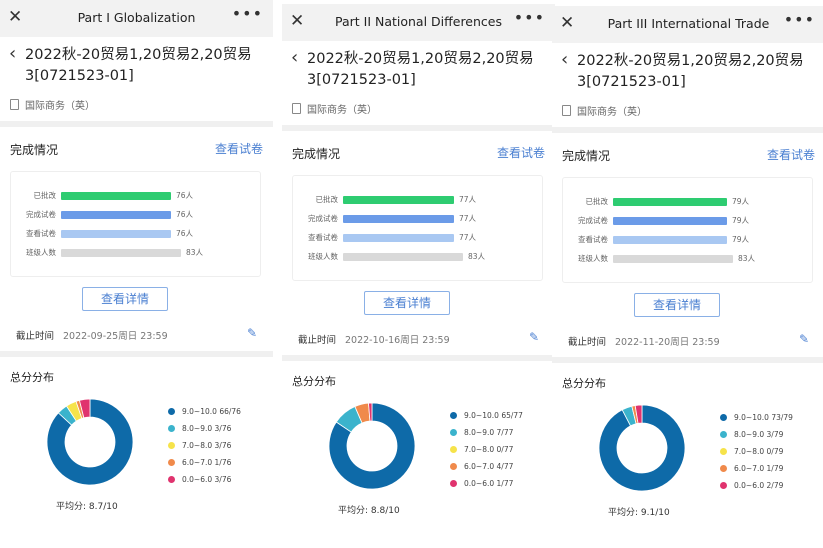  I want to click on average-label: 平均分:, so click(71, 507).